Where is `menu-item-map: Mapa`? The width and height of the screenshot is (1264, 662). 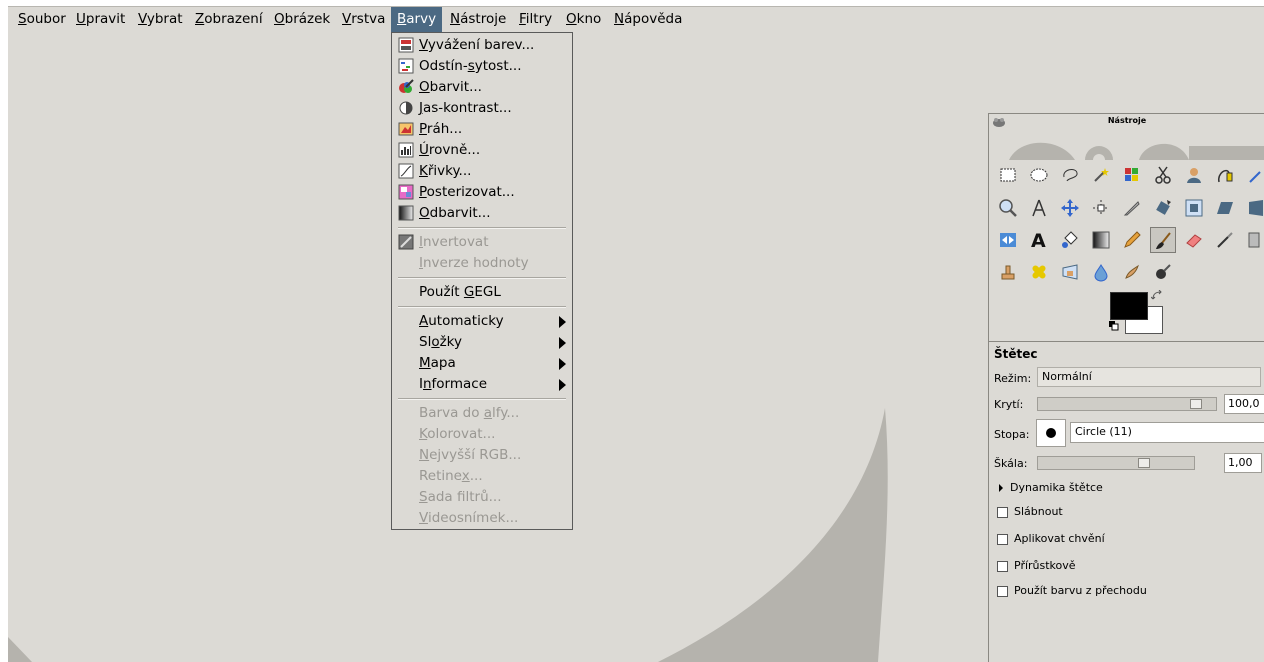
menu-item-map: Mapa is located at coordinates (482, 363).